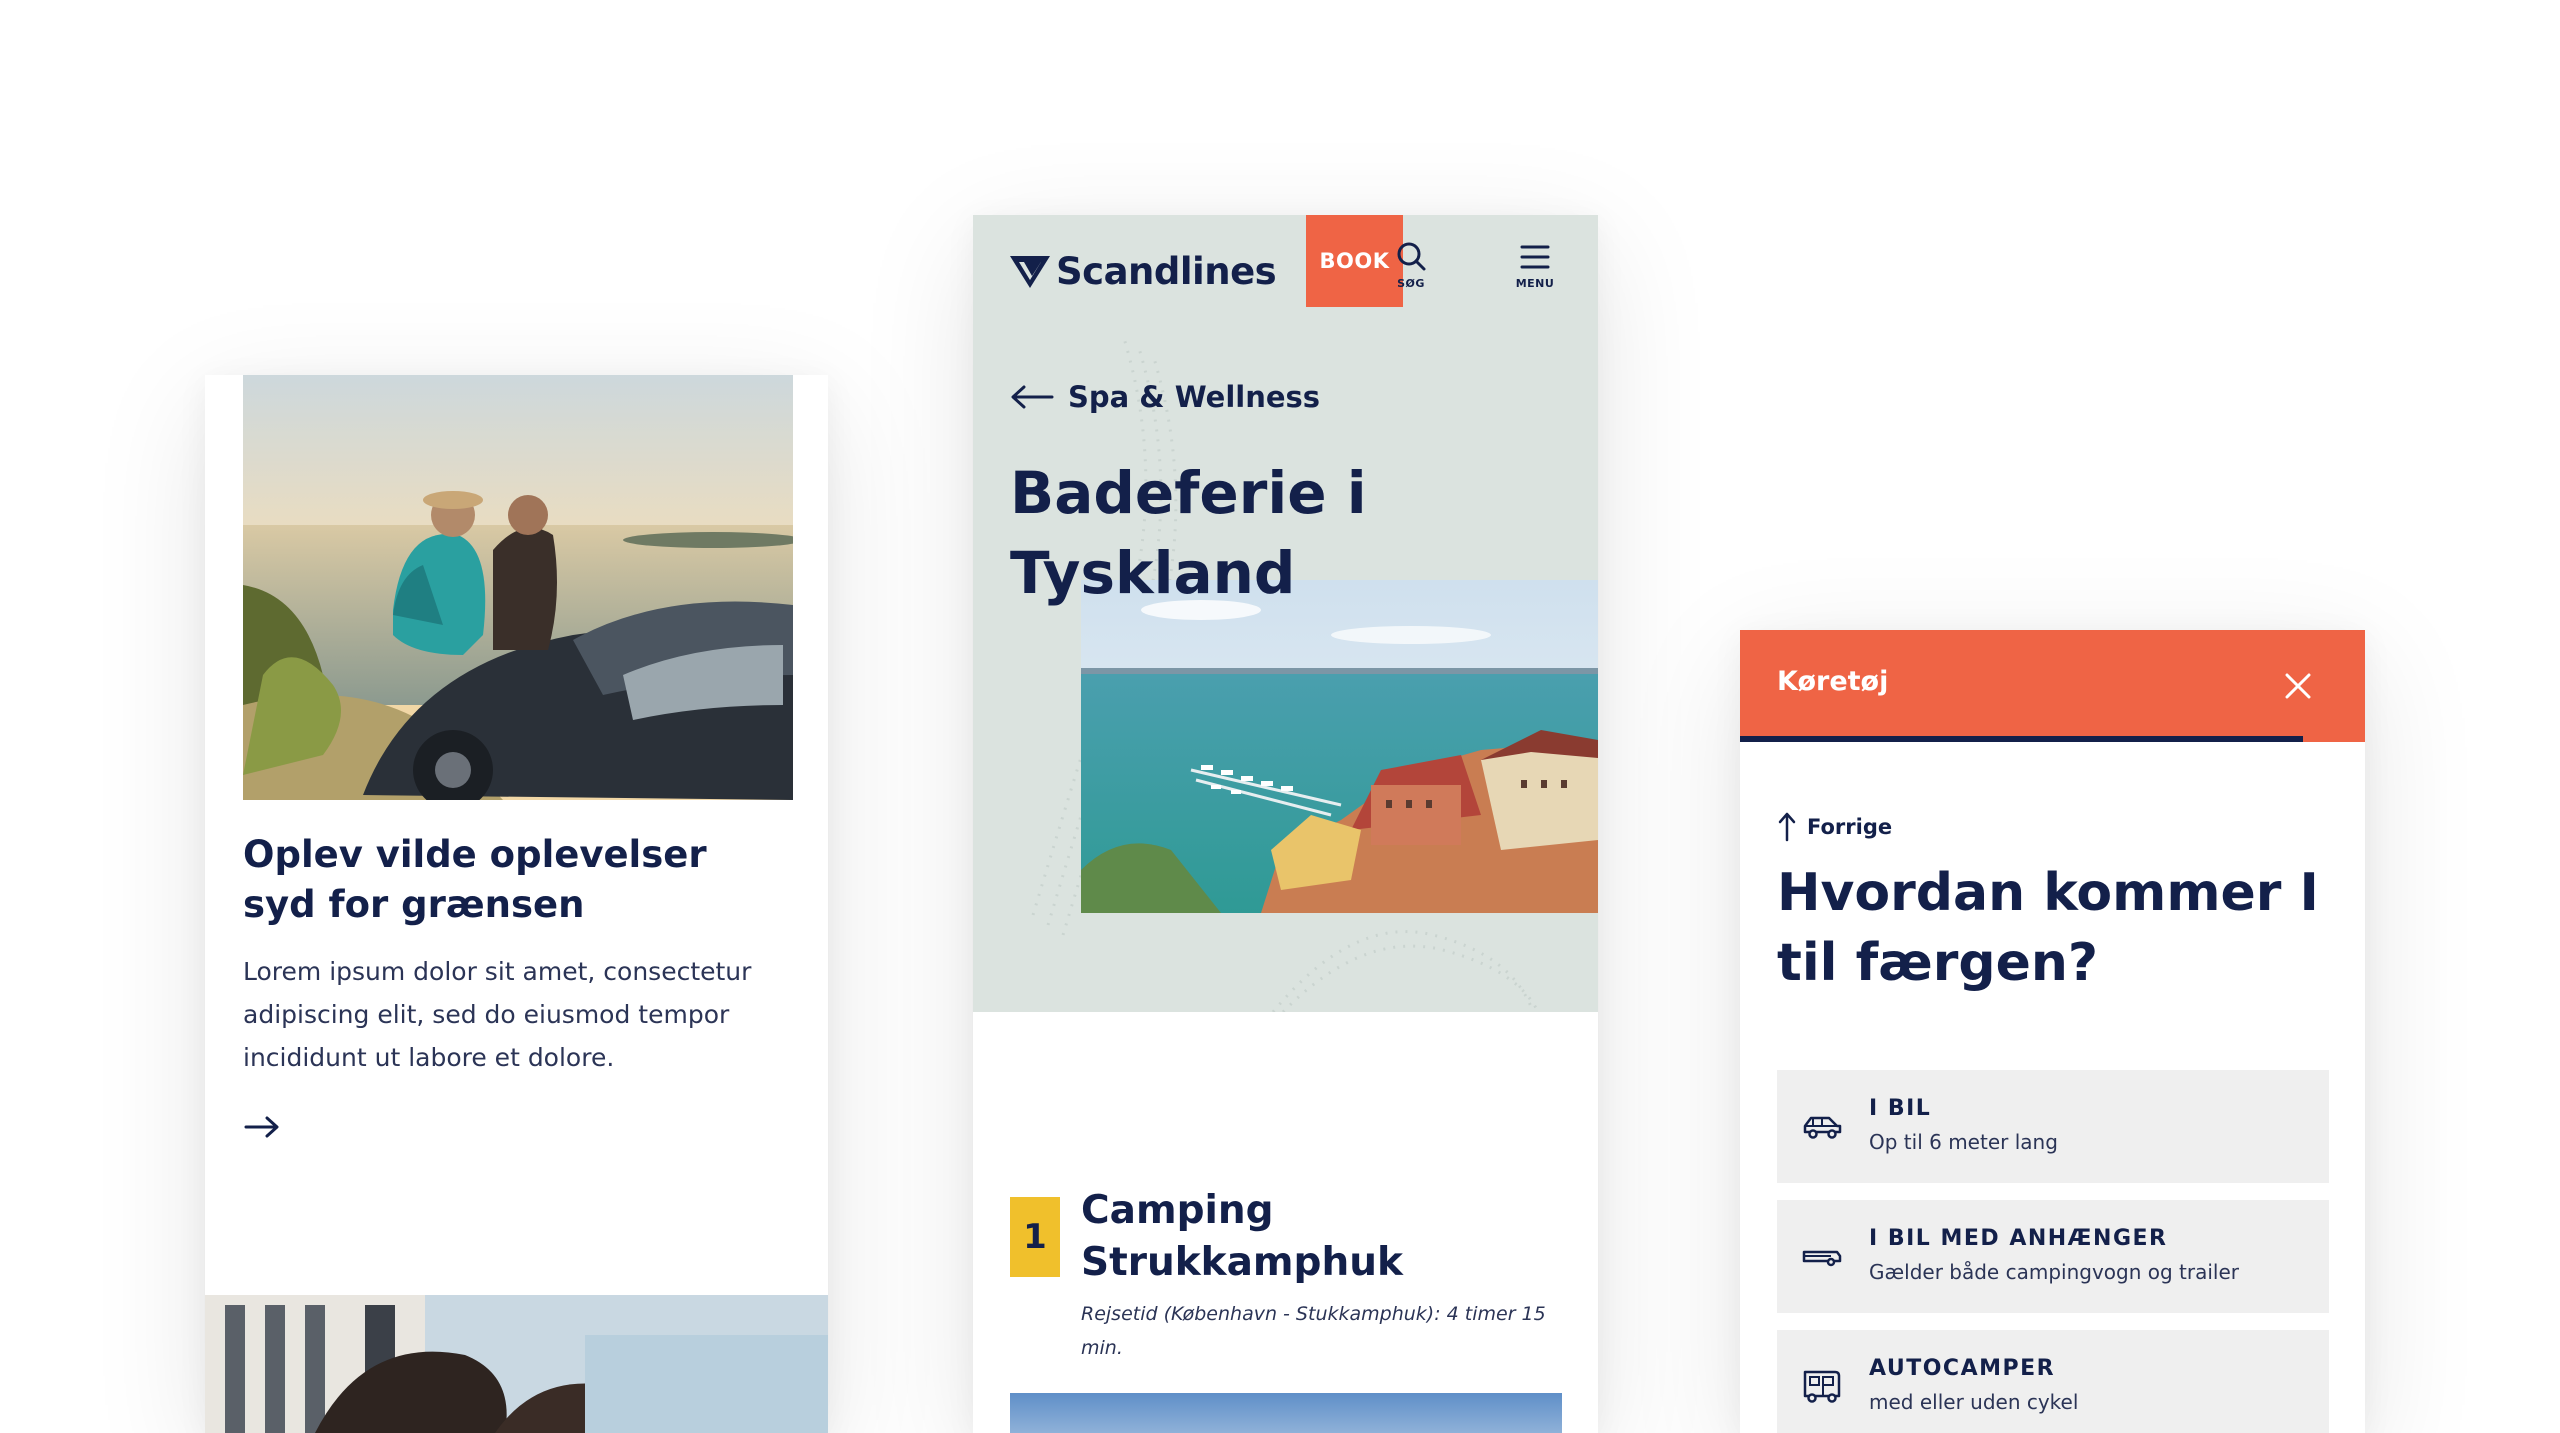 The width and height of the screenshot is (2560, 1433). Describe the element at coordinates (2048, 928) in the screenshot. I see `question-heading: Hvordan kommer I til færgen?` at that location.